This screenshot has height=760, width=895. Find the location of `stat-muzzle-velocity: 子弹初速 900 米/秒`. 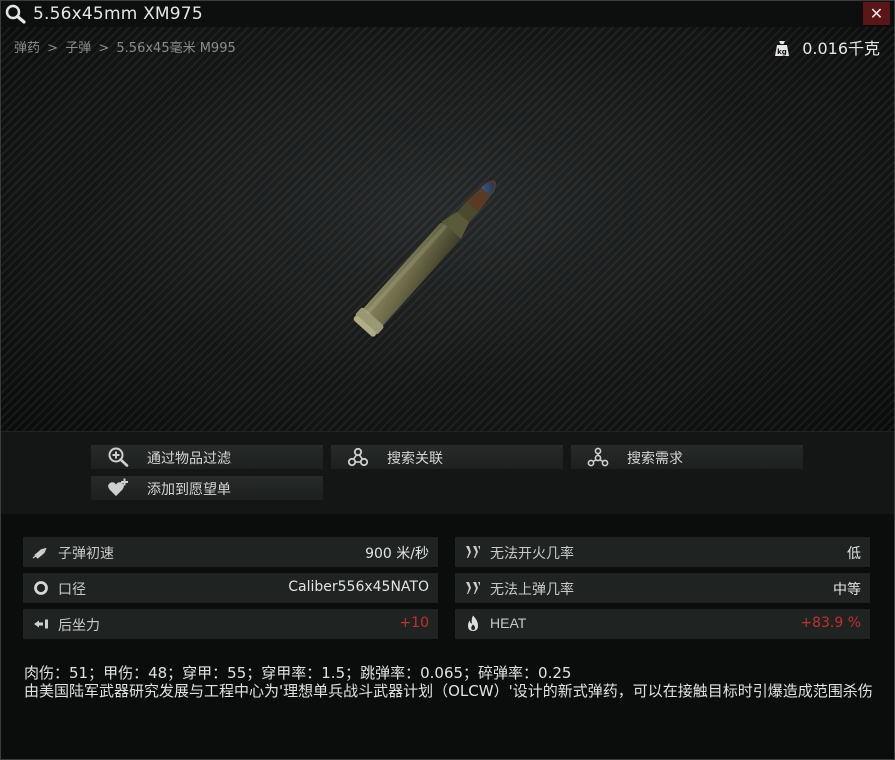

stat-muzzle-velocity: 子弹初速 900 米/秒 is located at coordinates (230, 552).